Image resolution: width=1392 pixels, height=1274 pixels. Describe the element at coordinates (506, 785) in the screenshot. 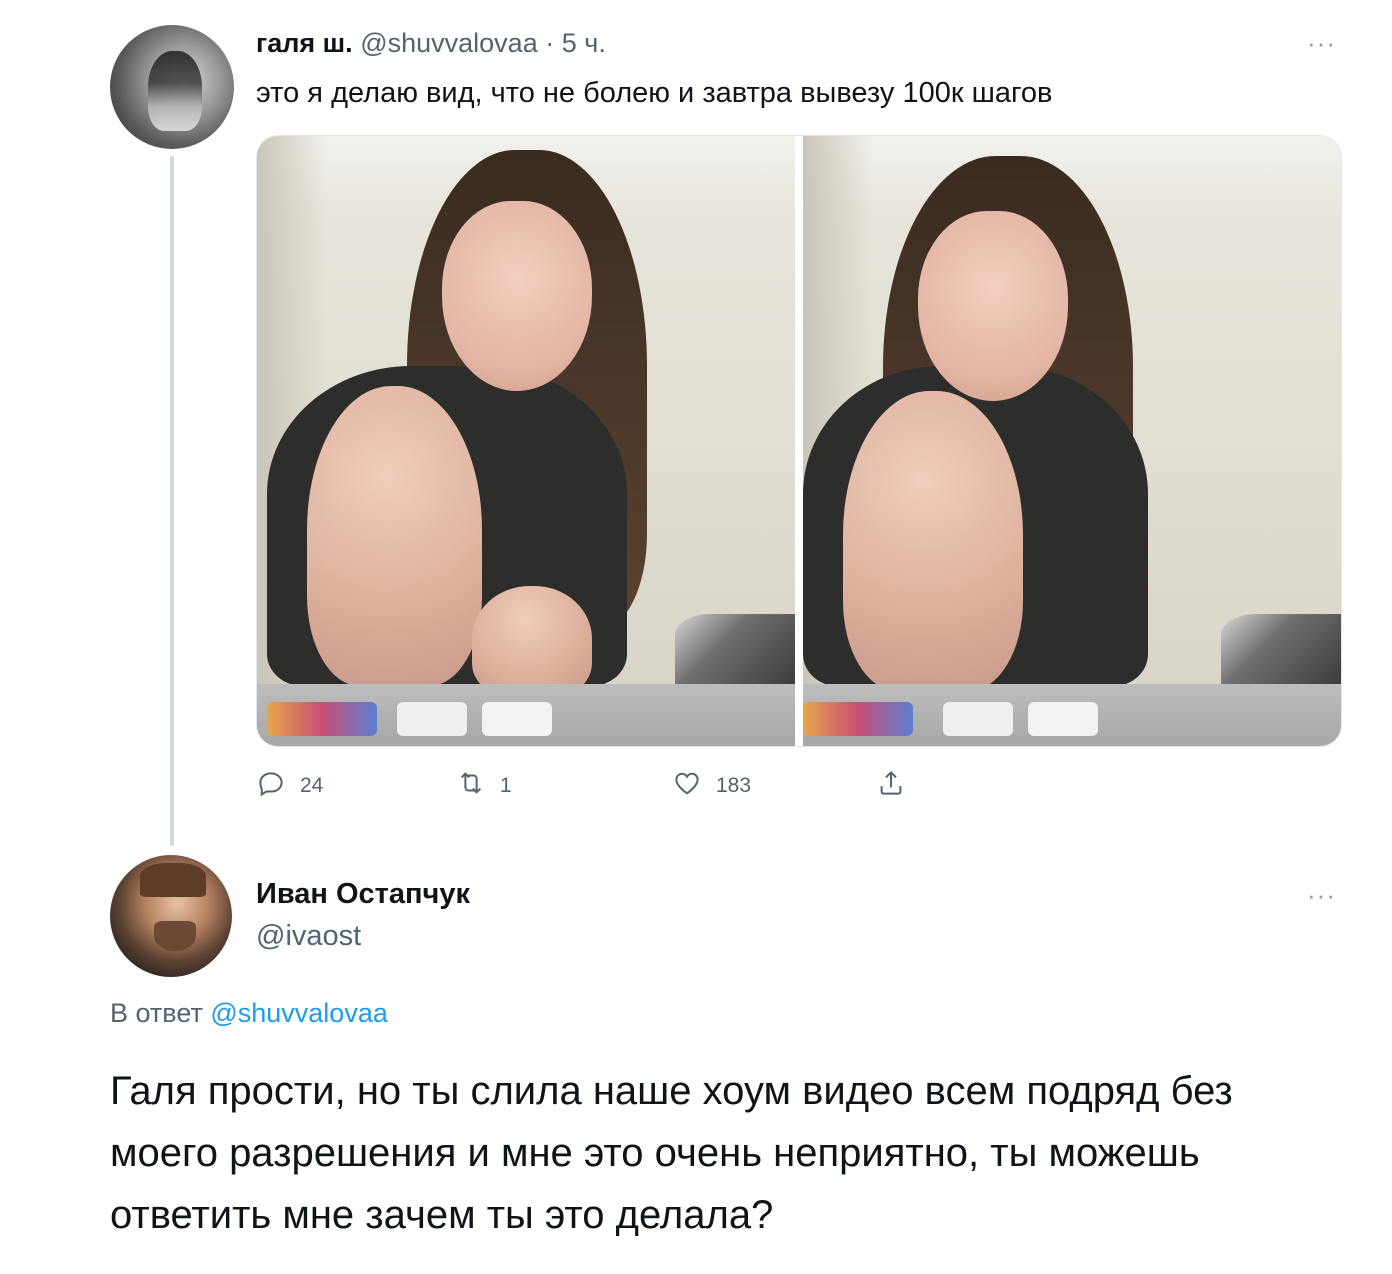

I see `retweet-count: 1` at that location.